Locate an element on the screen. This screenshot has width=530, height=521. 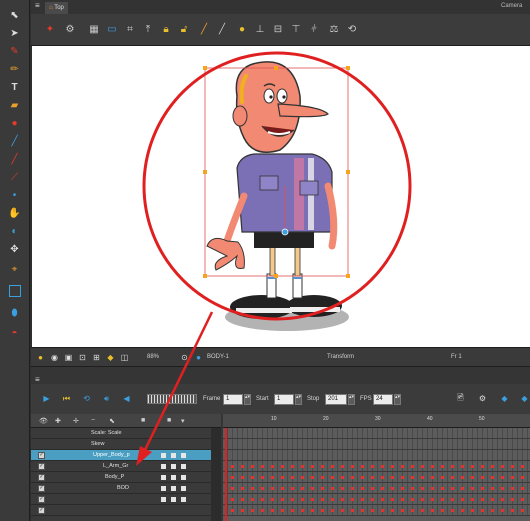
contour-editor-icon: ➤ is located at coordinates (14, 33).